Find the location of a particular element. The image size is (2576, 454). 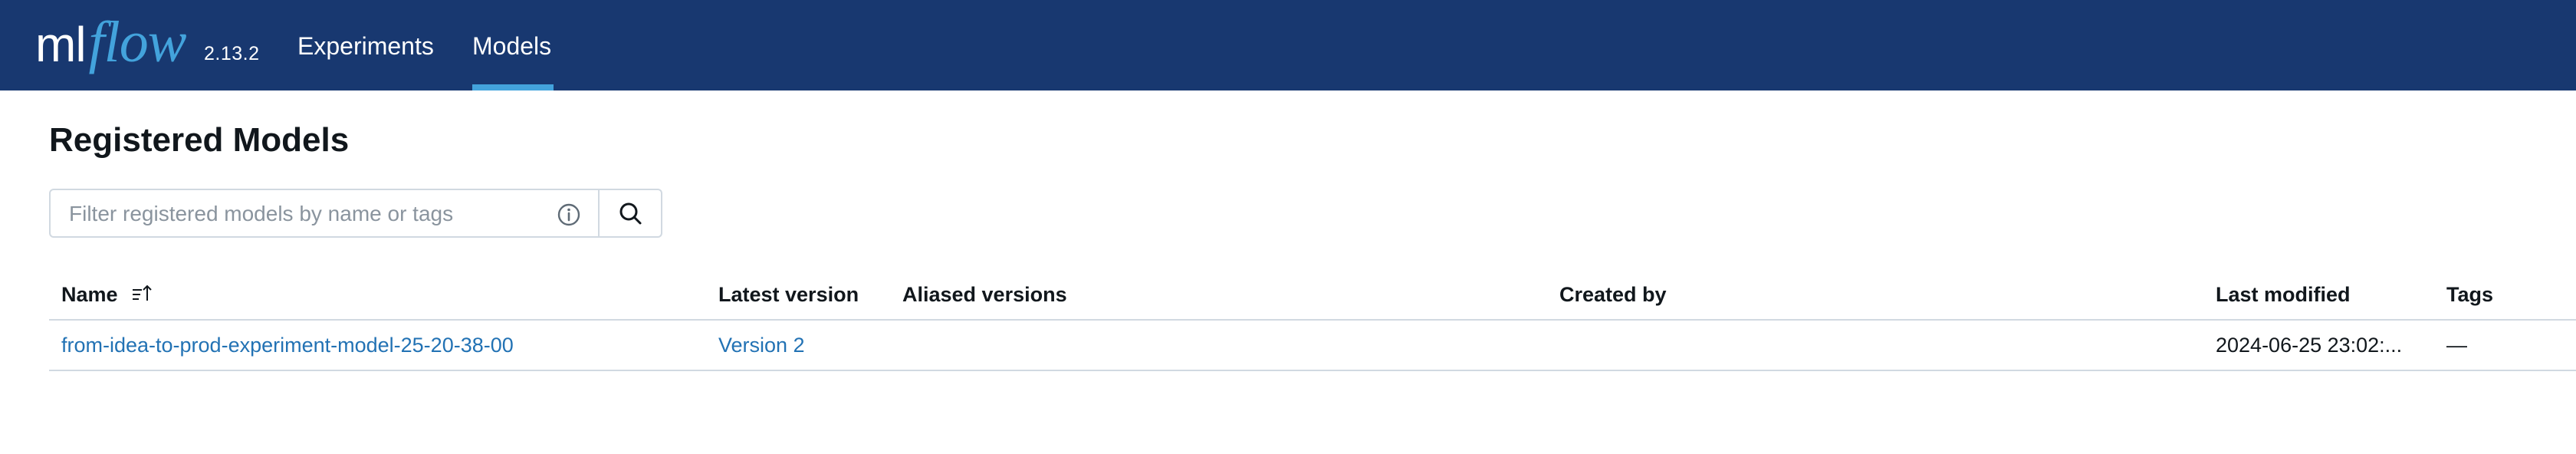

version-label: 2.13.2 is located at coordinates (232, 53).